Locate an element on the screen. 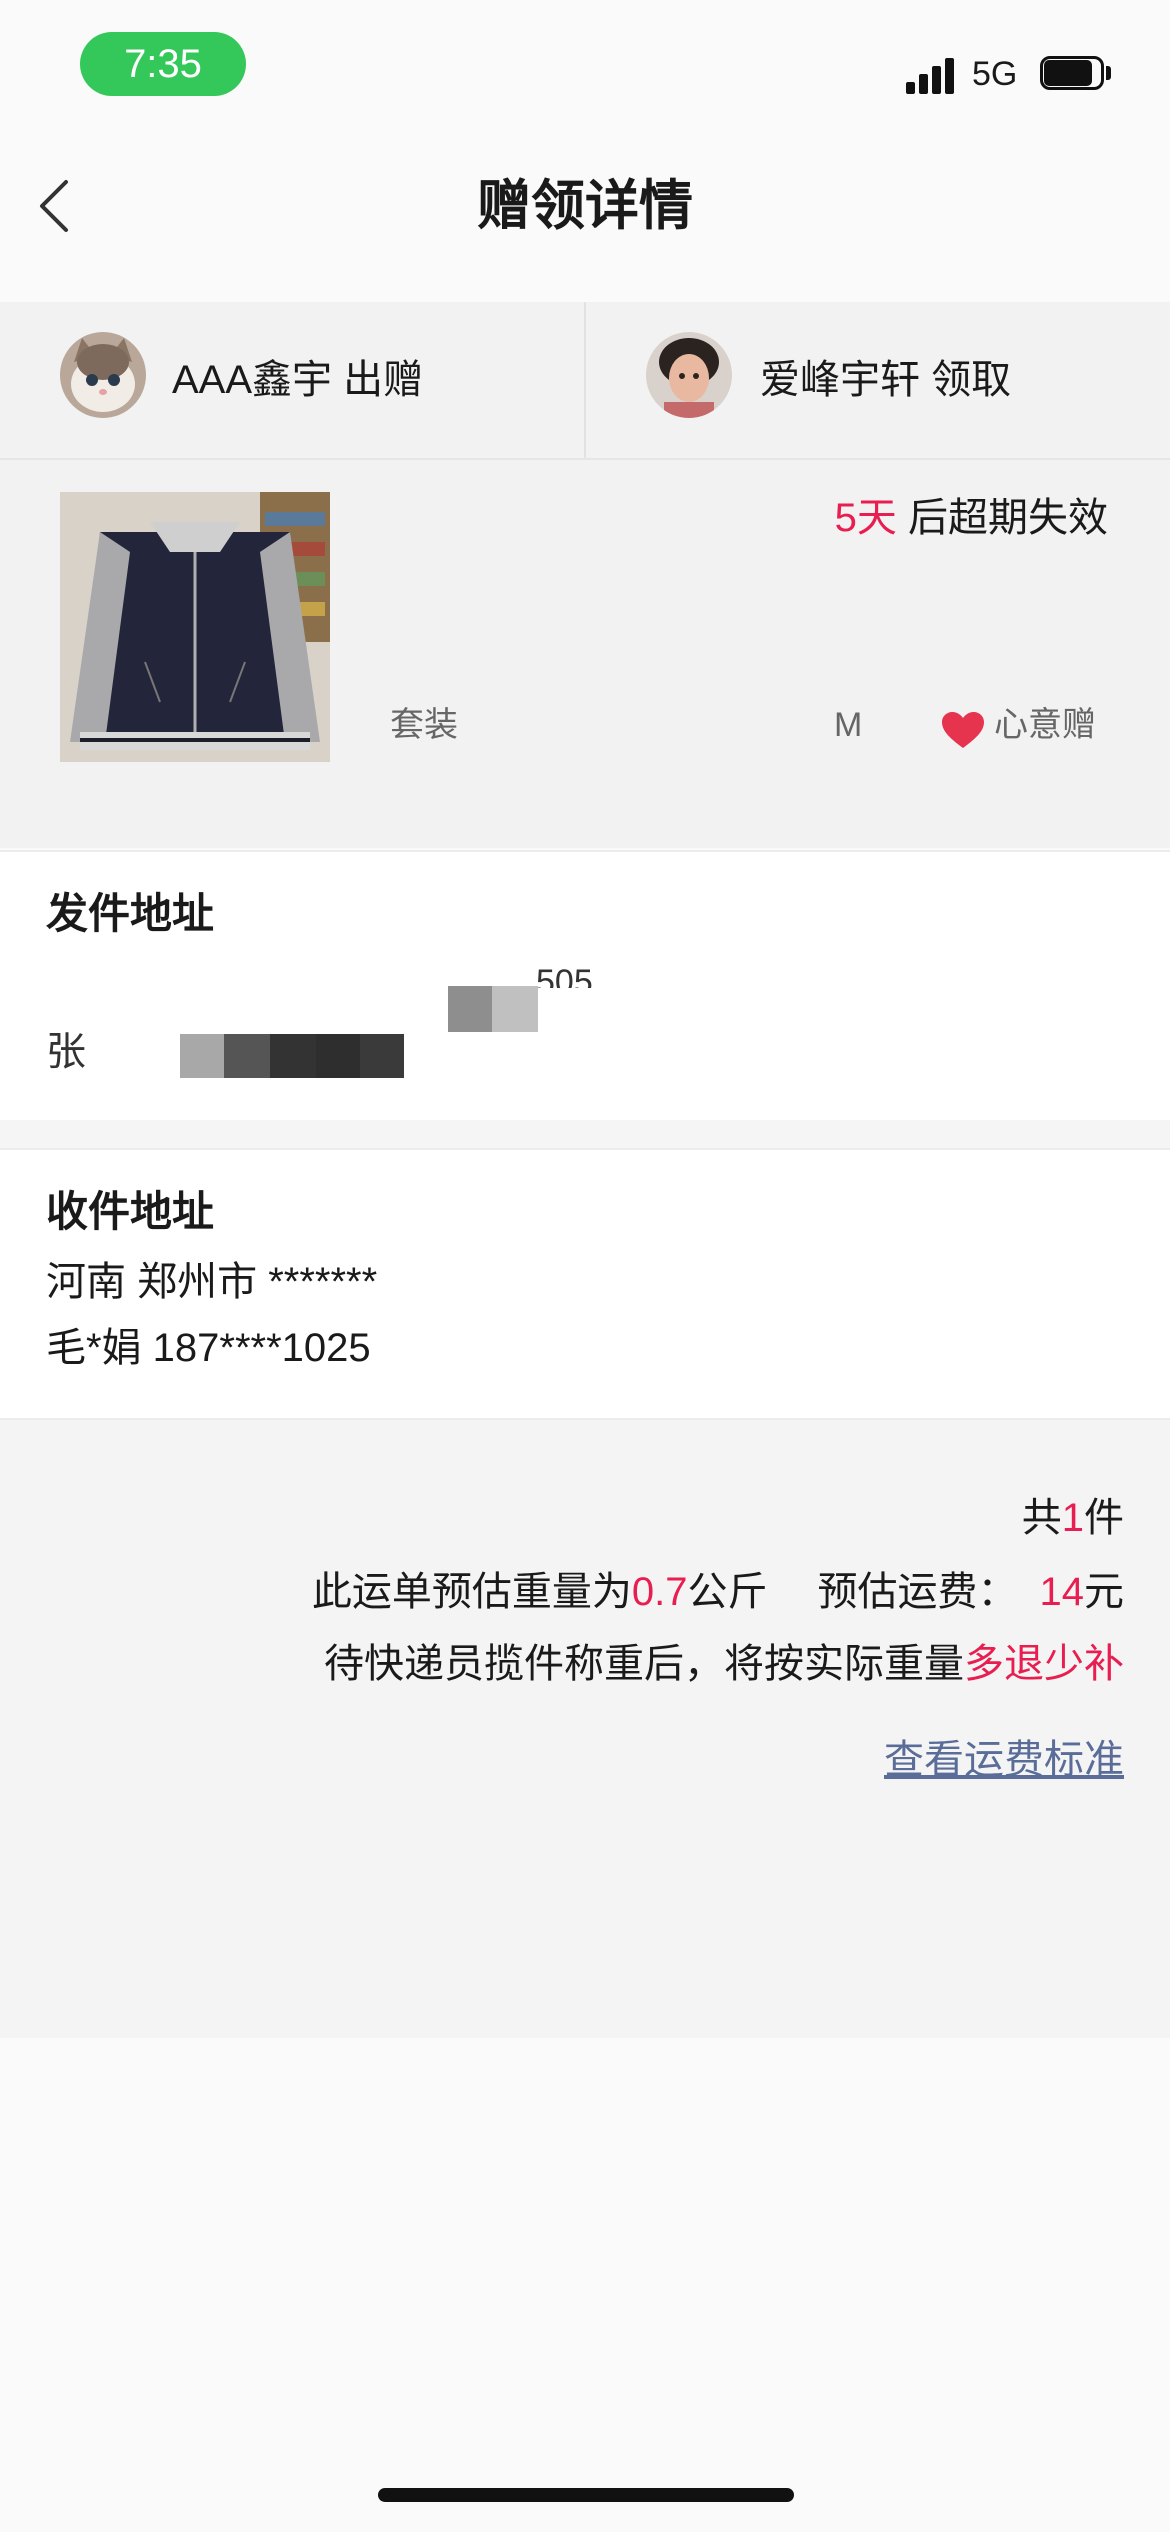 The height and width of the screenshot is (2532, 1170). receiver-address-title: 收件地址 is located at coordinates (130, 1211).